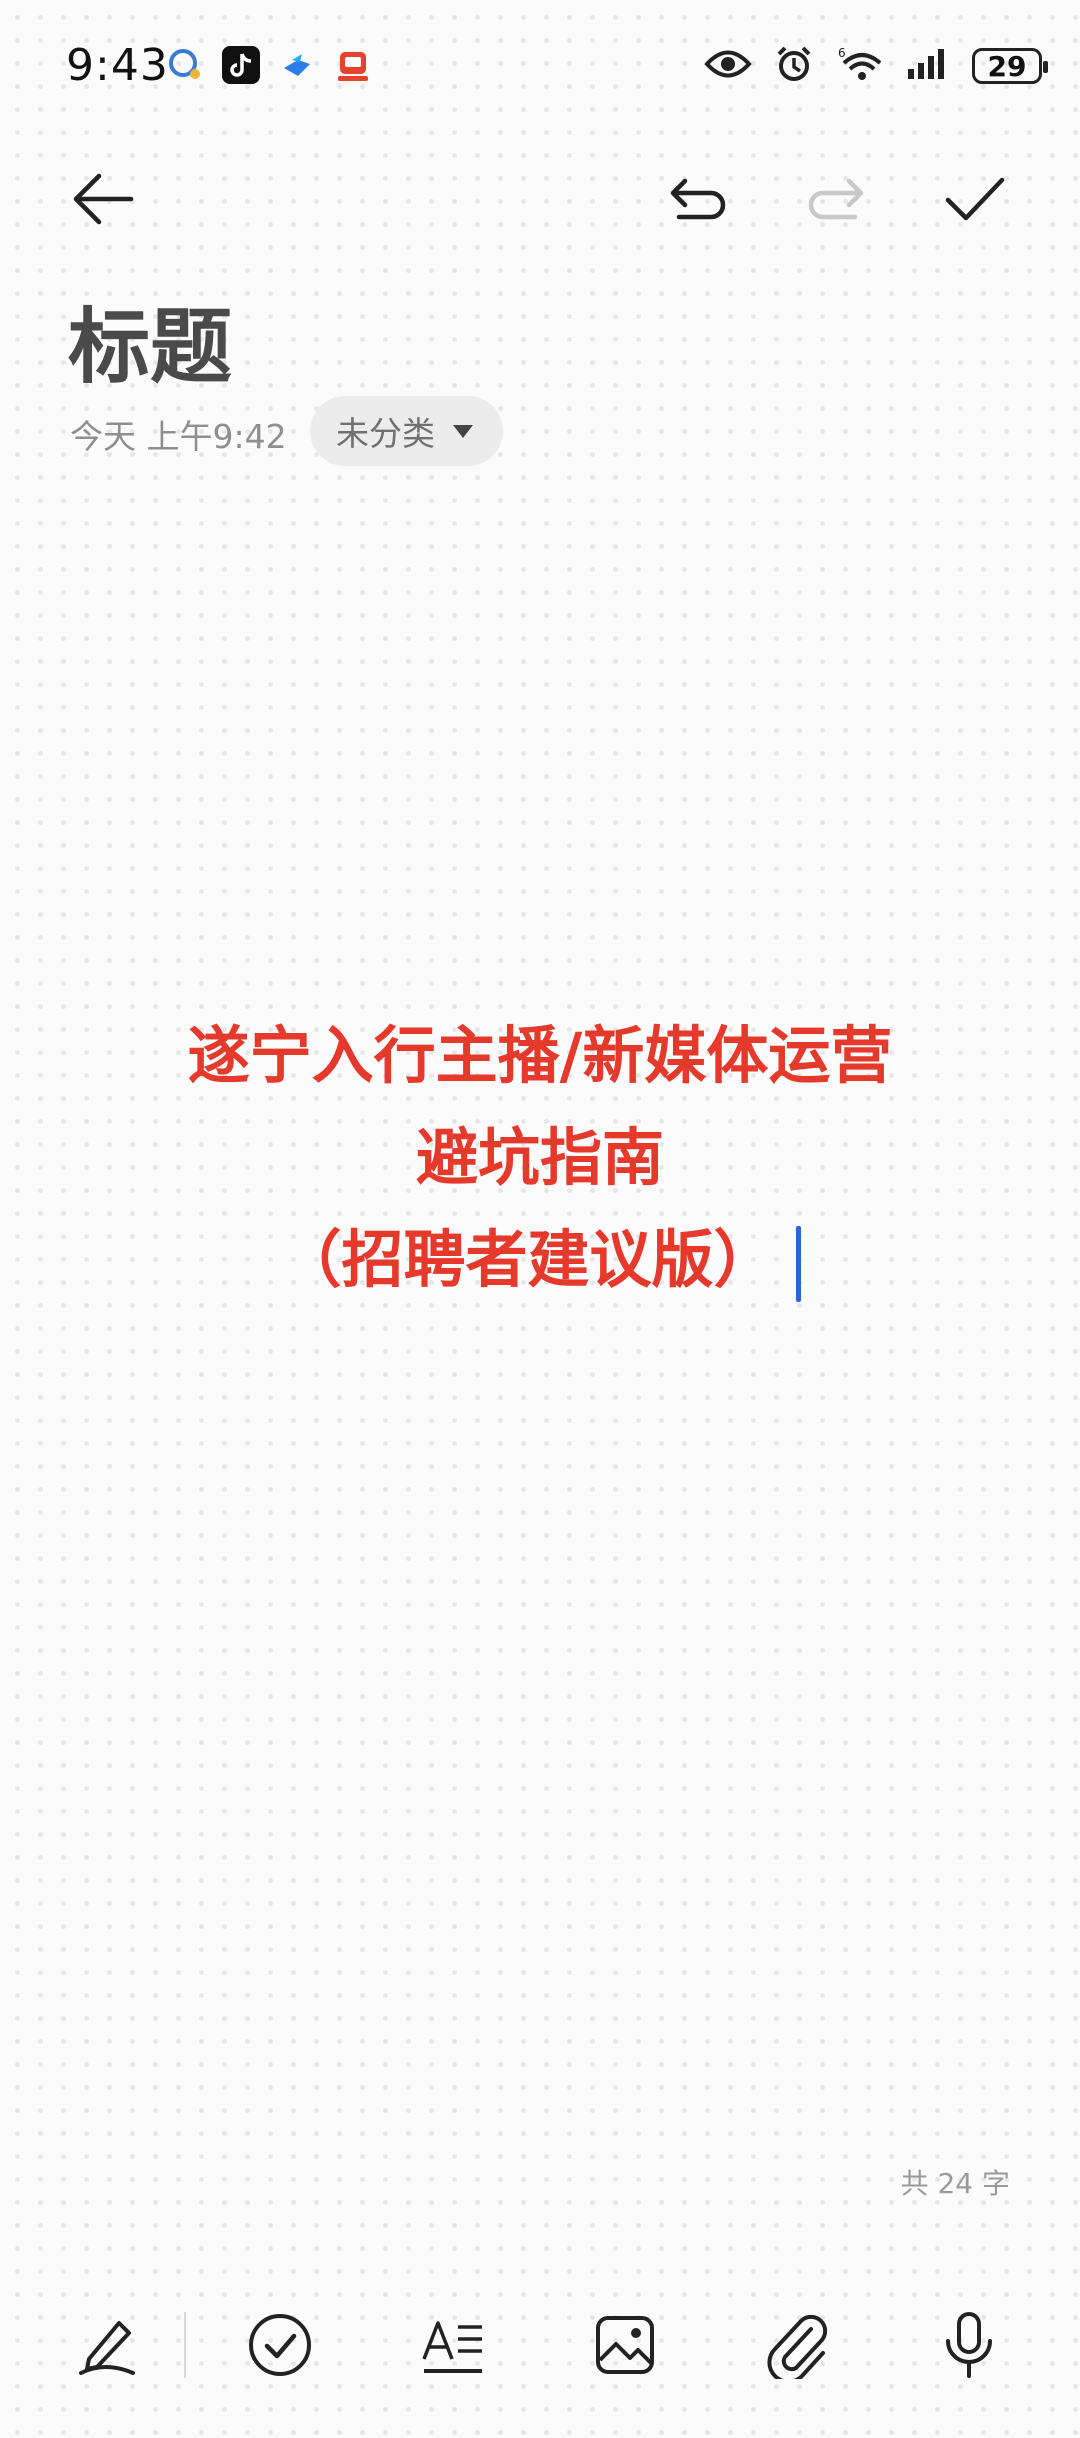 This screenshot has height=2438, width=1080. What do you see at coordinates (178, 436) in the screenshot?
I see `note-date: 今天 上午9:42` at bounding box center [178, 436].